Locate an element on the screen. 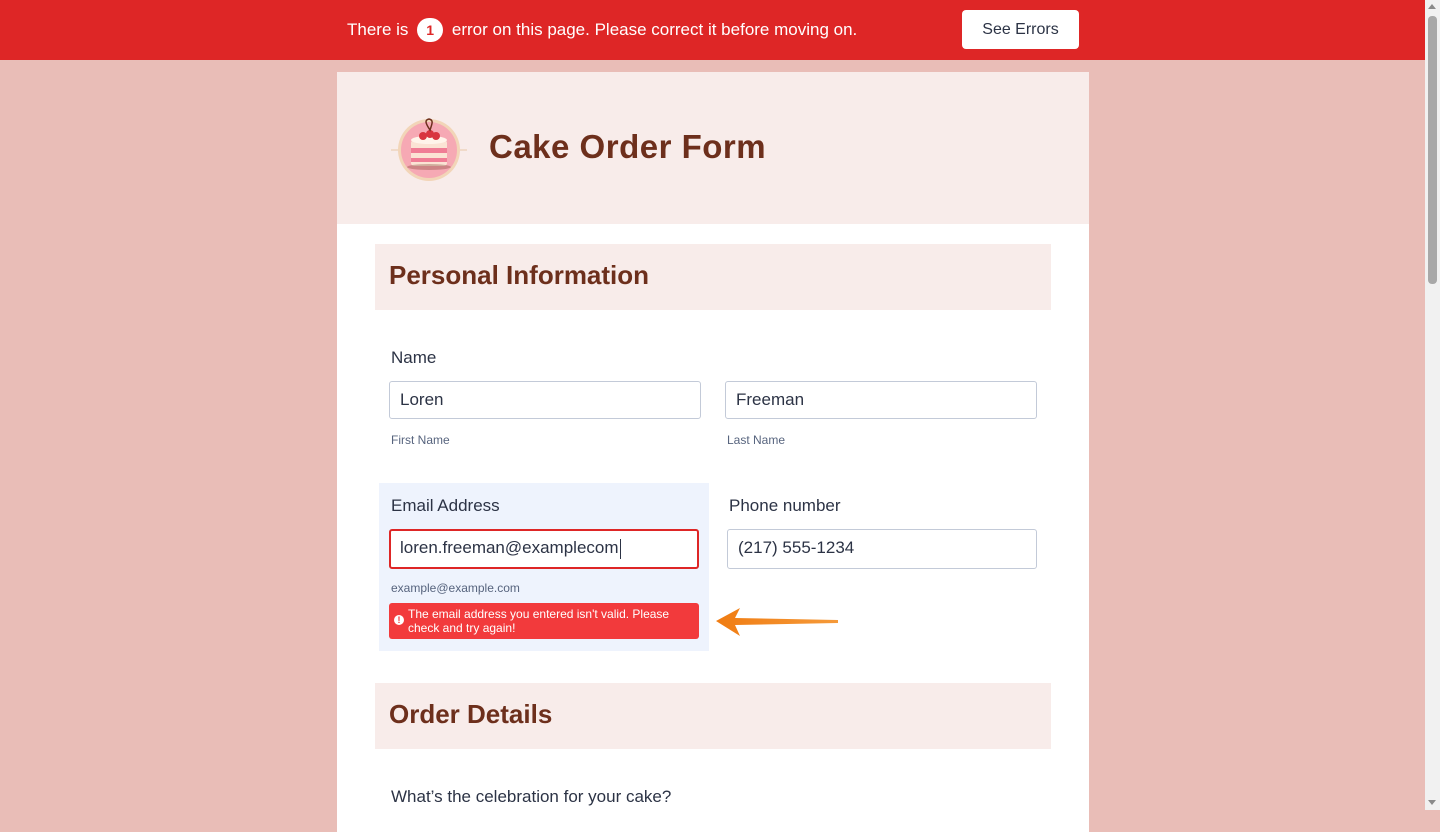  cake-logo-icon is located at coordinates (429, 149).